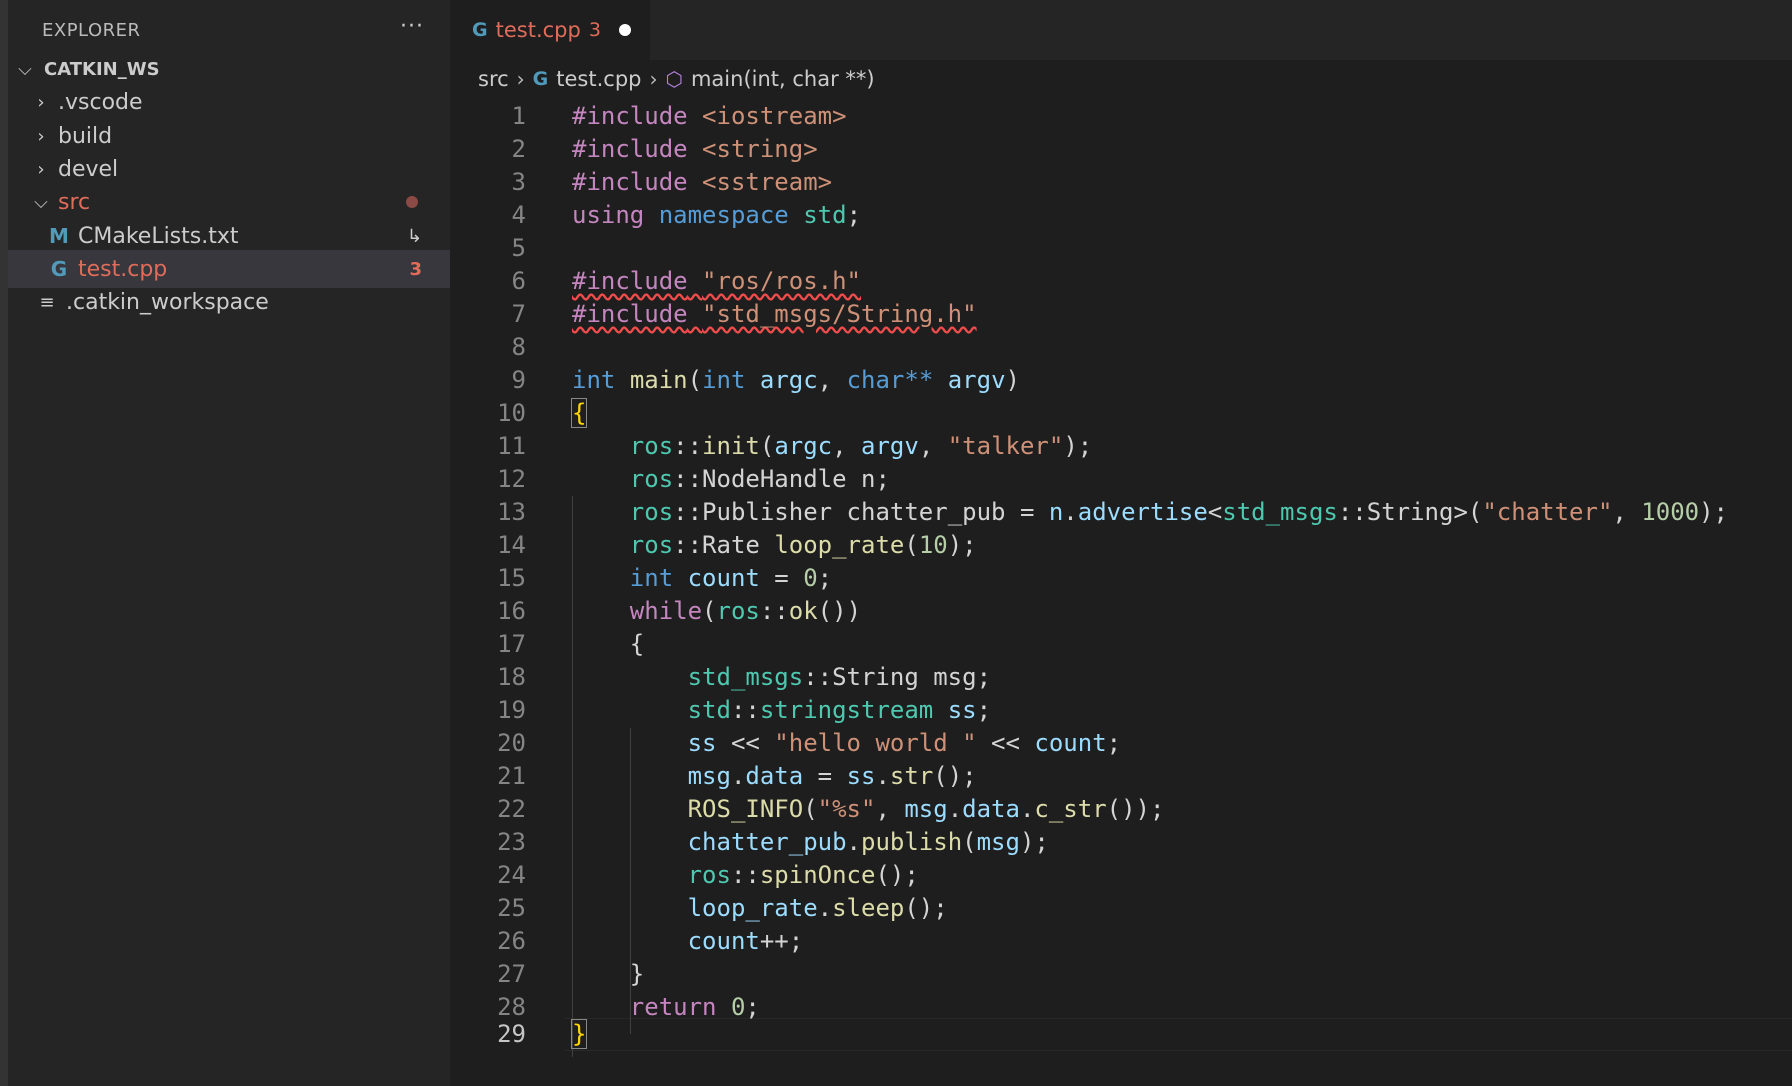  I want to click on line-code: {, so click(579, 413).